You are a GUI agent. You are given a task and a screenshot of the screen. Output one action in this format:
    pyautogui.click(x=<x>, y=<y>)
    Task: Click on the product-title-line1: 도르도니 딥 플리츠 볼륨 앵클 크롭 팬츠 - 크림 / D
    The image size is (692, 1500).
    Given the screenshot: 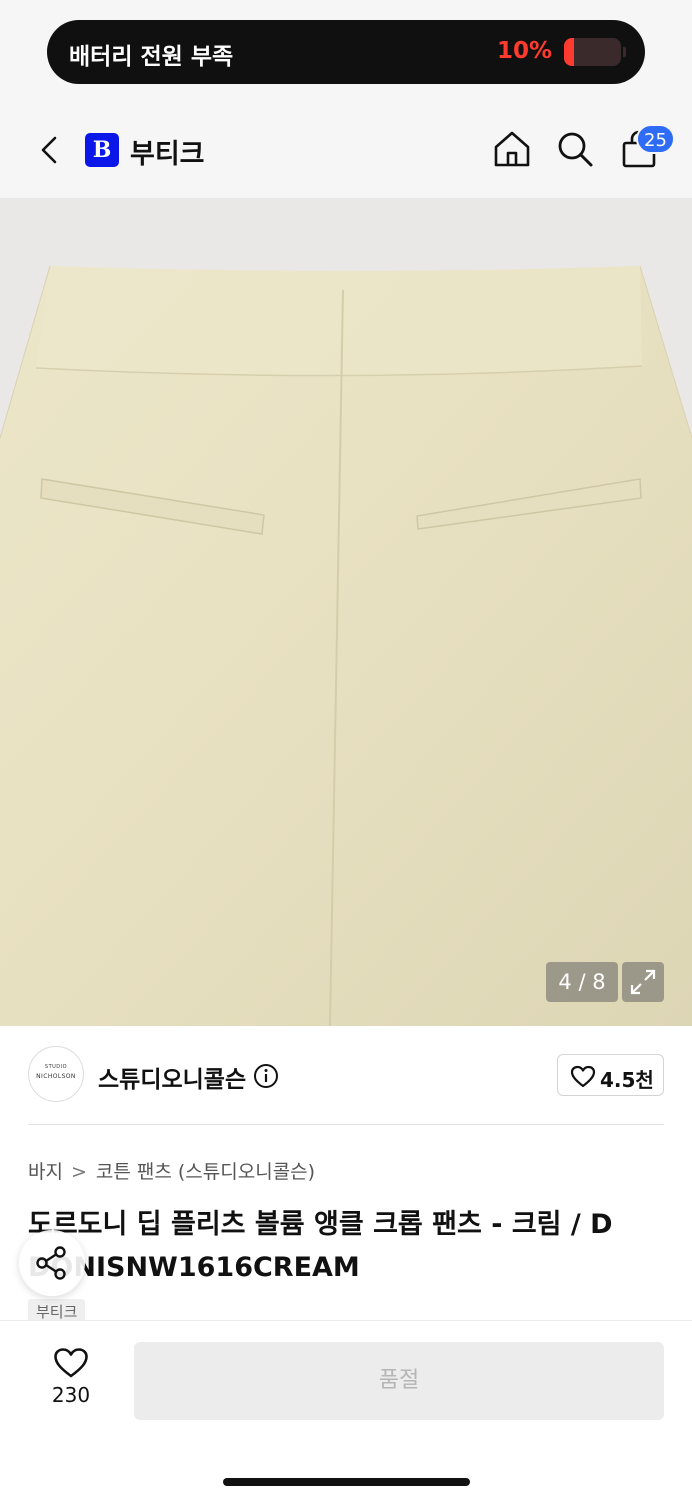 What is the action you would take?
    pyautogui.click(x=320, y=1224)
    